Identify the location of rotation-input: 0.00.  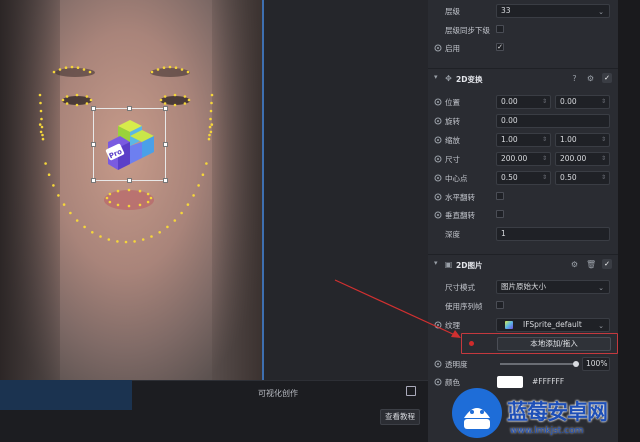
(553, 121).